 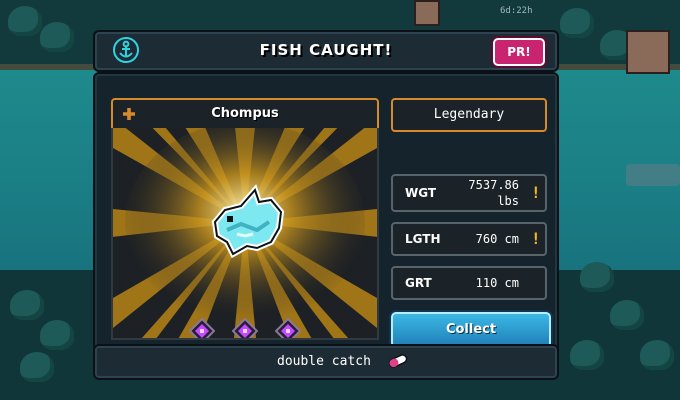 I want to click on fish-name-bar: Chompus, so click(x=245, y=115).